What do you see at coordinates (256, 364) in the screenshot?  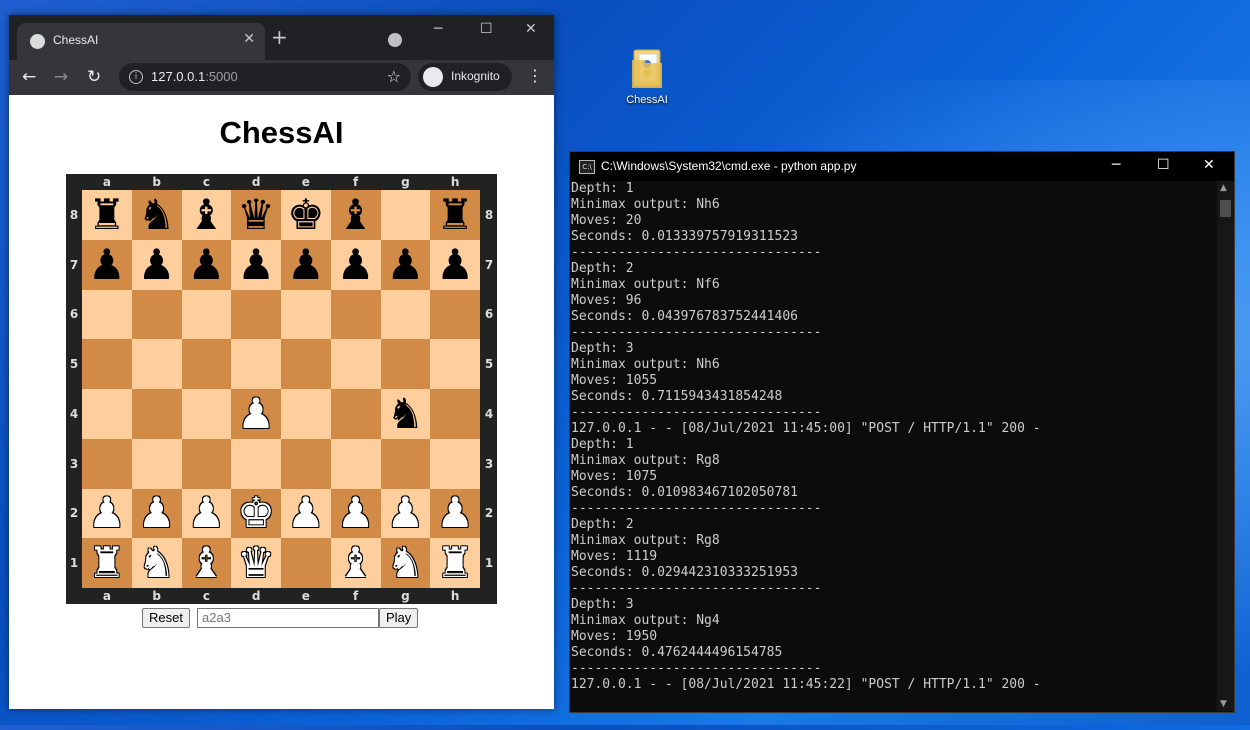 I see `square-d5` at bounding box center [256, 364].